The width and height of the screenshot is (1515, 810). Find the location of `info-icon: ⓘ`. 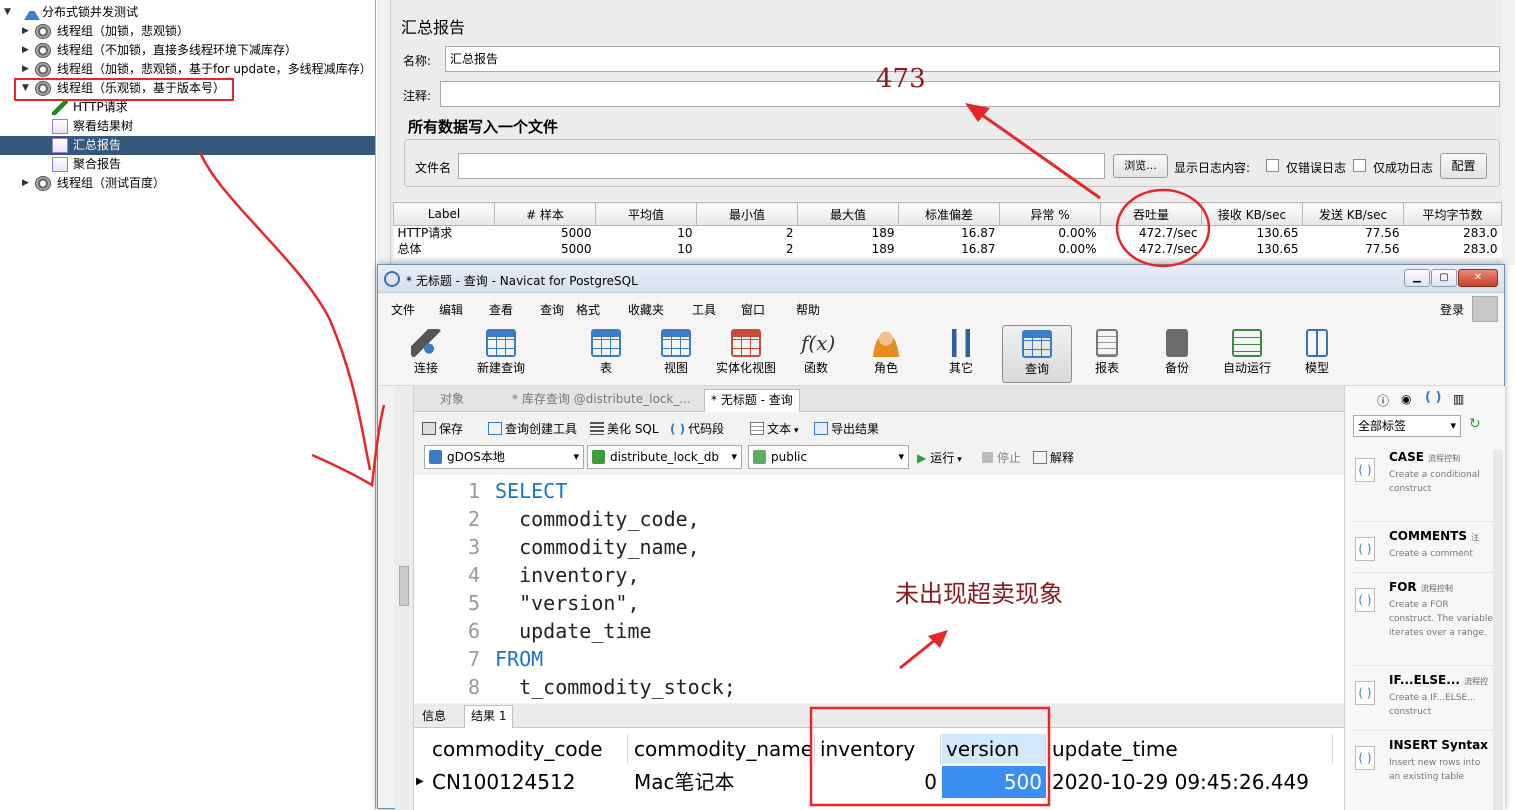

info-icon: ⓘ is located at coordinates (1383, 400).